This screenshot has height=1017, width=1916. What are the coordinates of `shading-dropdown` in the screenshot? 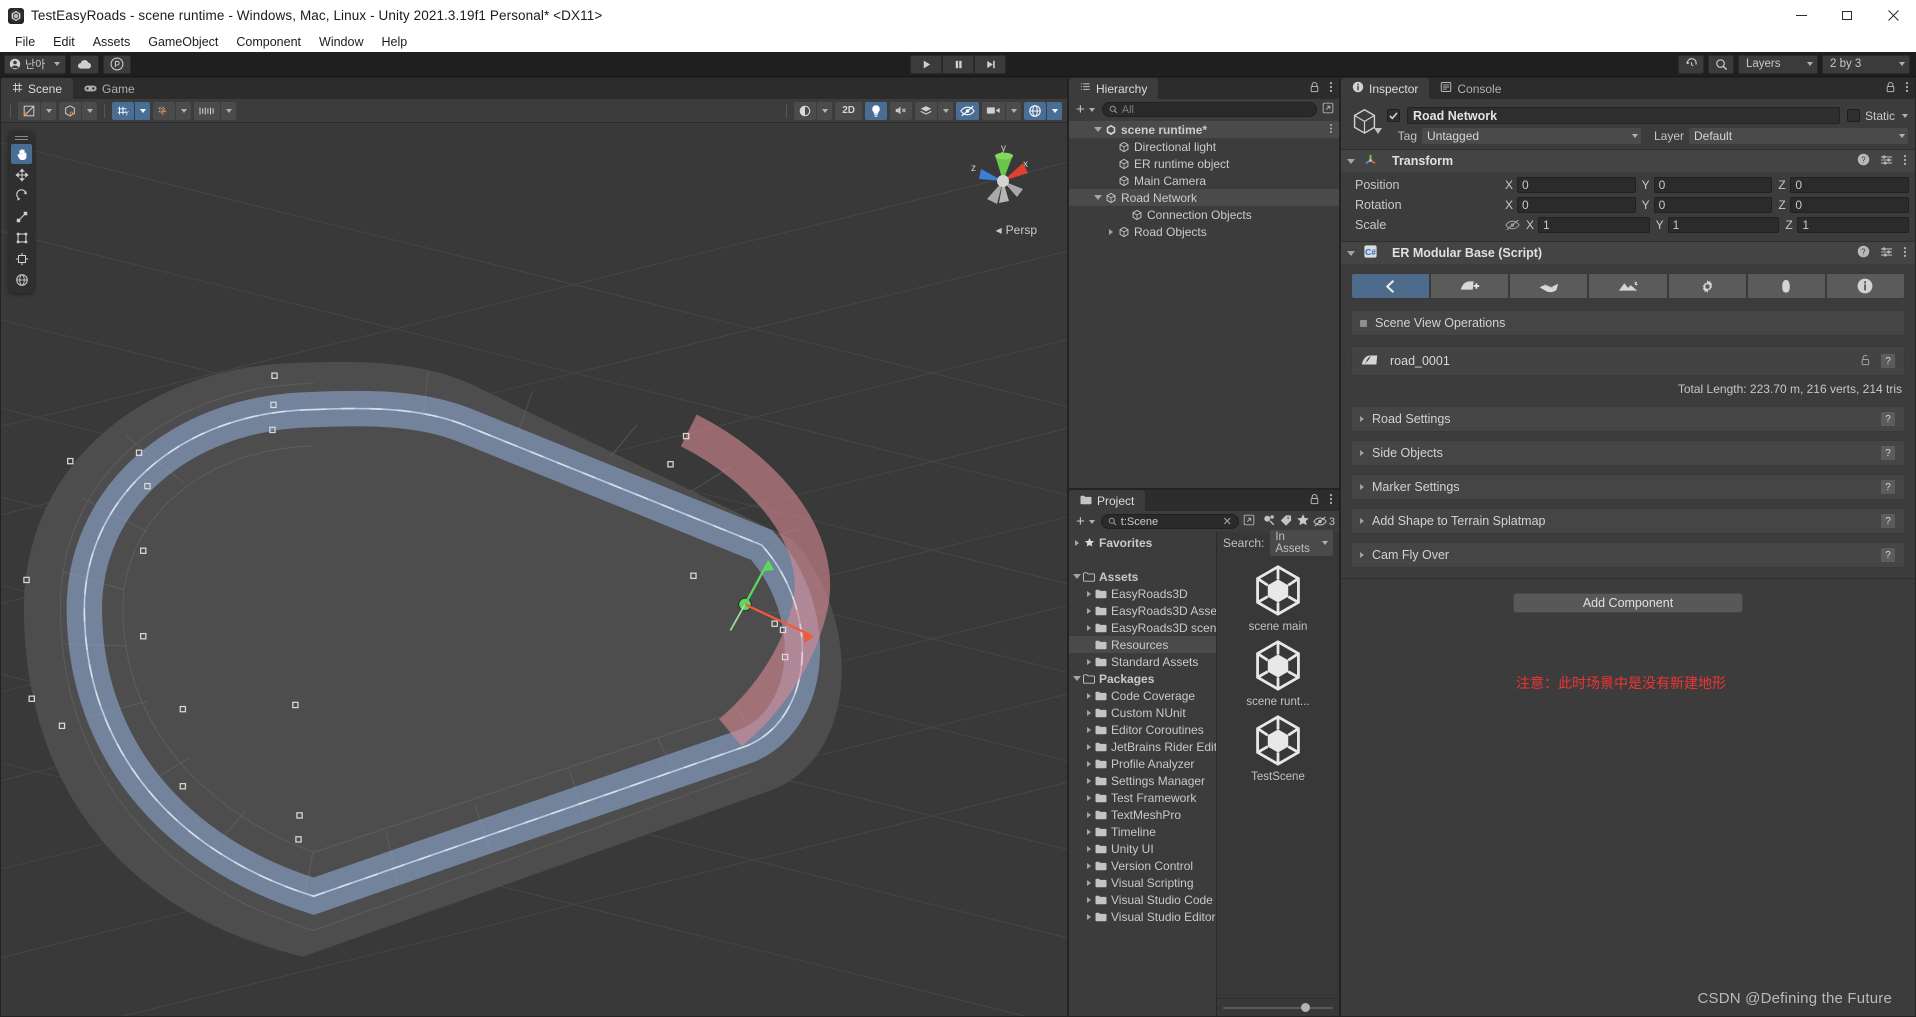 It's located at (89, 110).